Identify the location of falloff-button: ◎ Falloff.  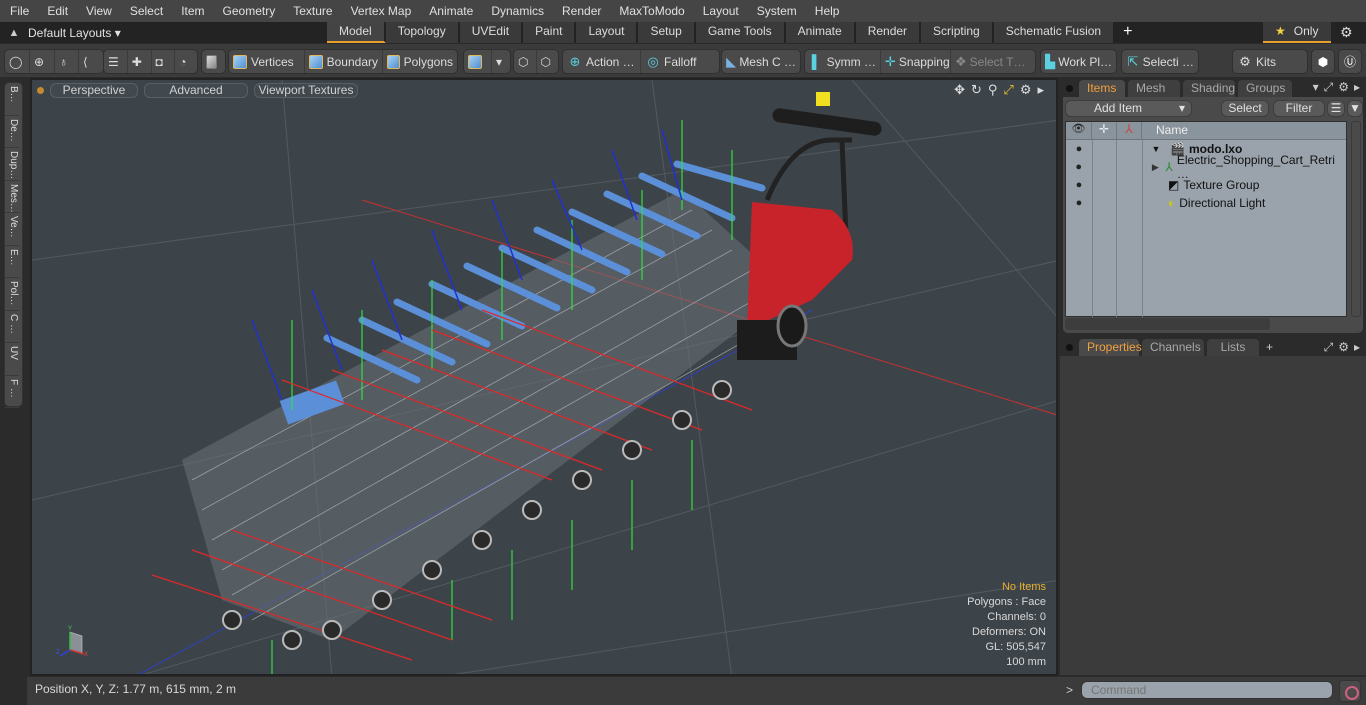
(680, 61).